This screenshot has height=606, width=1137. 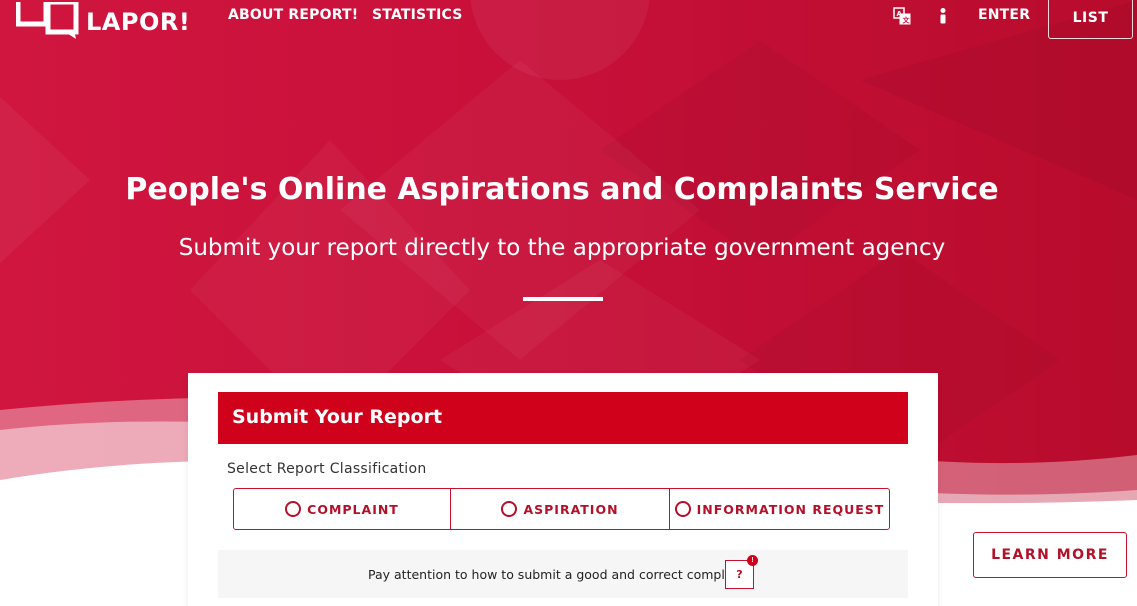 What do you see at coordinates (417, 15) in the screenshot?
I see `nav-statistics: STATISTICS` at bounding box center [417, 15].